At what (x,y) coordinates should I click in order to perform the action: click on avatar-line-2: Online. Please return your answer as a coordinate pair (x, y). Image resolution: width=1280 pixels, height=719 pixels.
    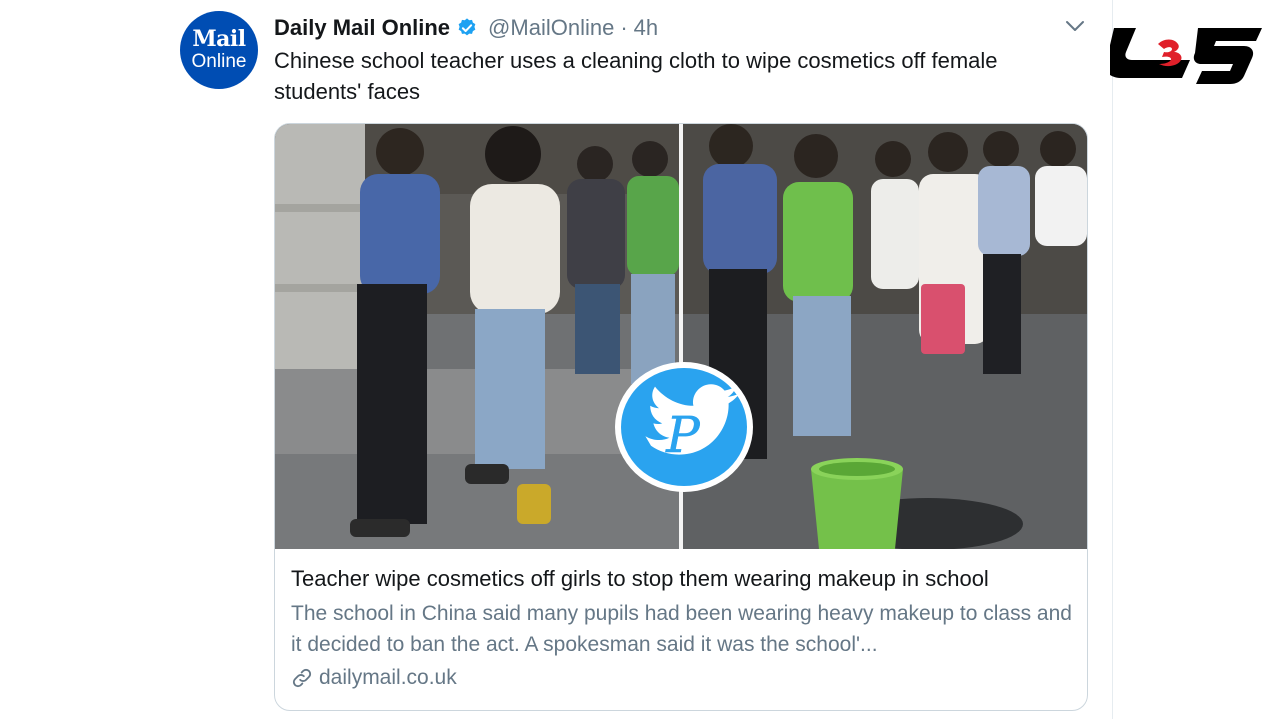
    Looking at the image, I should click on (219, 61).